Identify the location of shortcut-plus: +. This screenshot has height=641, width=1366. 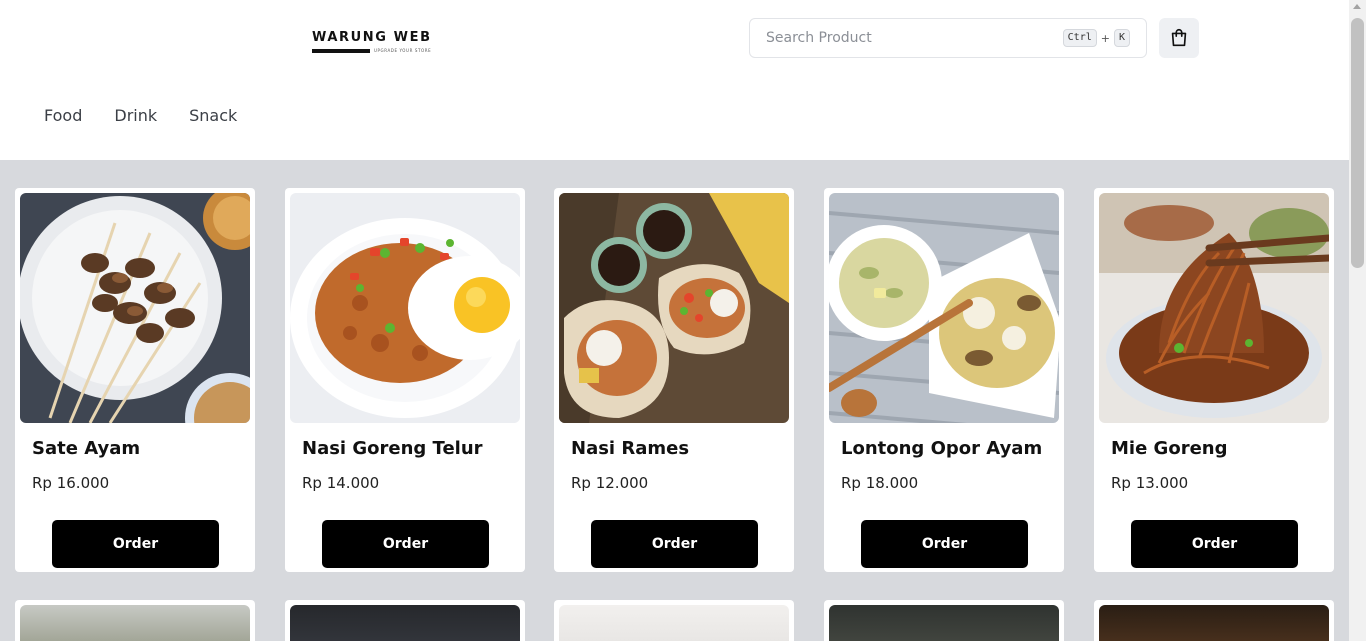
(1105, 38).